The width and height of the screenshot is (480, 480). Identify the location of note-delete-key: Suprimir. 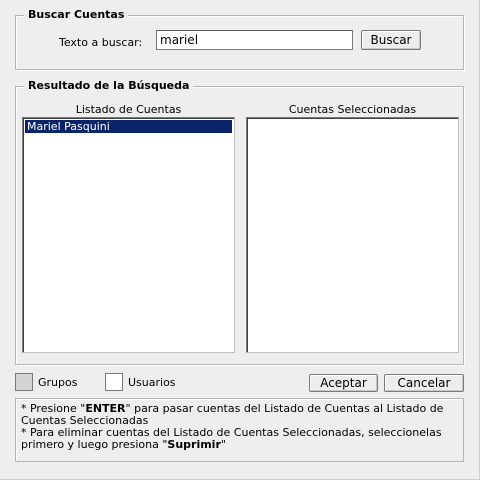
(194, 444).